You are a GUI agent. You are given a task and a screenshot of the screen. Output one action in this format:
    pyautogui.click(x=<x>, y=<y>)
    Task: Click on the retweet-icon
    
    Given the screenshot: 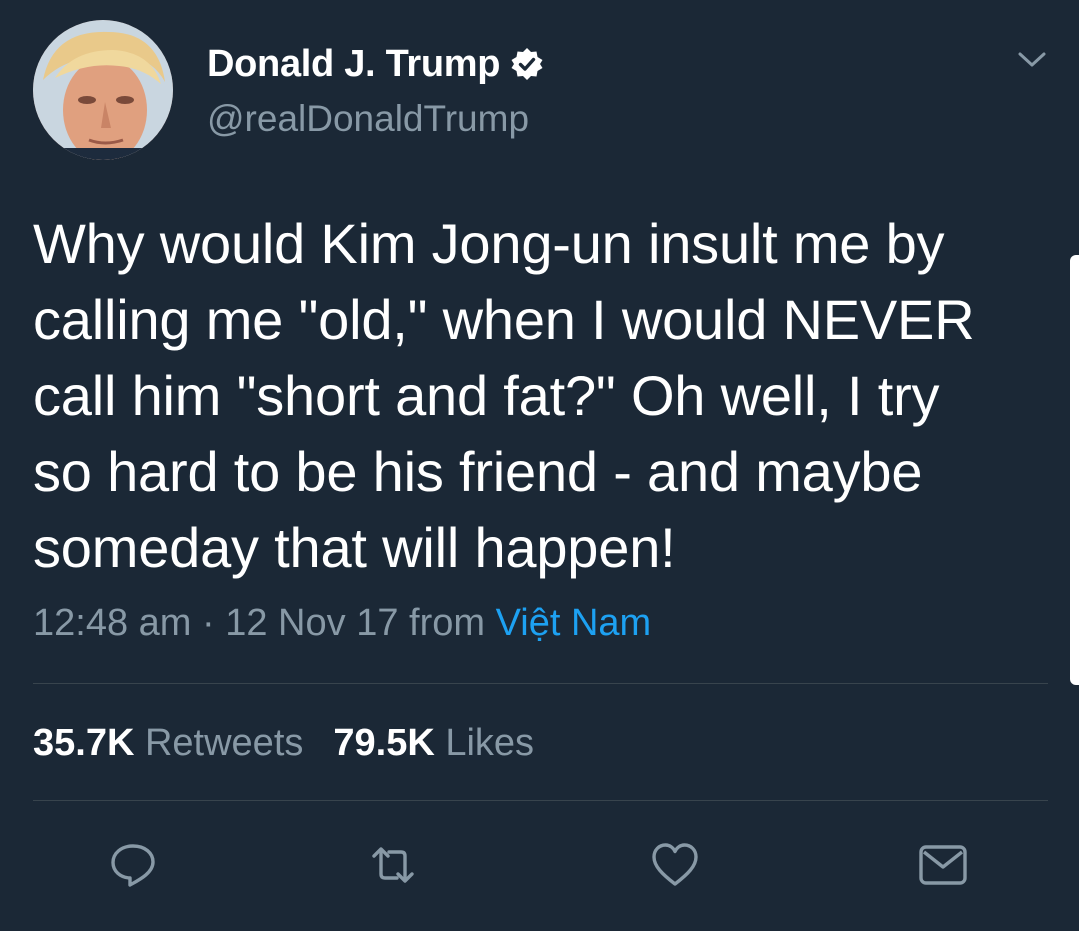 What is the action you would take?
    pyautogui.click(x=393, y=865)
    